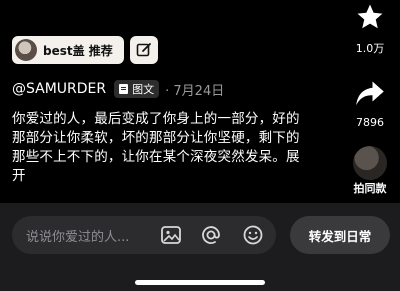  I want to click on edit-square-icon, so click(143, 50).